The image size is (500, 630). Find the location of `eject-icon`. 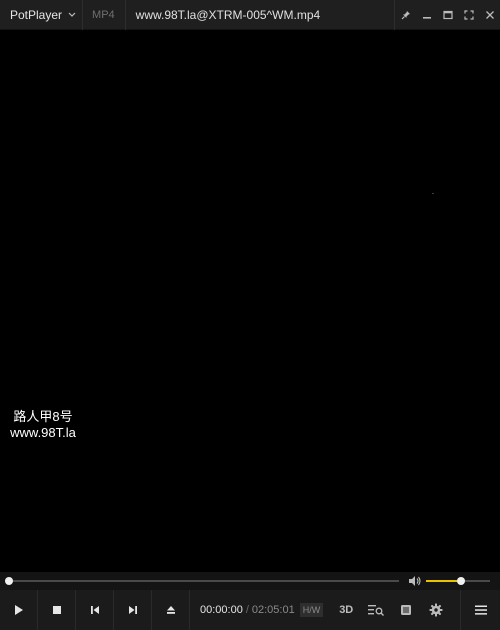

eject-icon is located at coordinates (170, 610).